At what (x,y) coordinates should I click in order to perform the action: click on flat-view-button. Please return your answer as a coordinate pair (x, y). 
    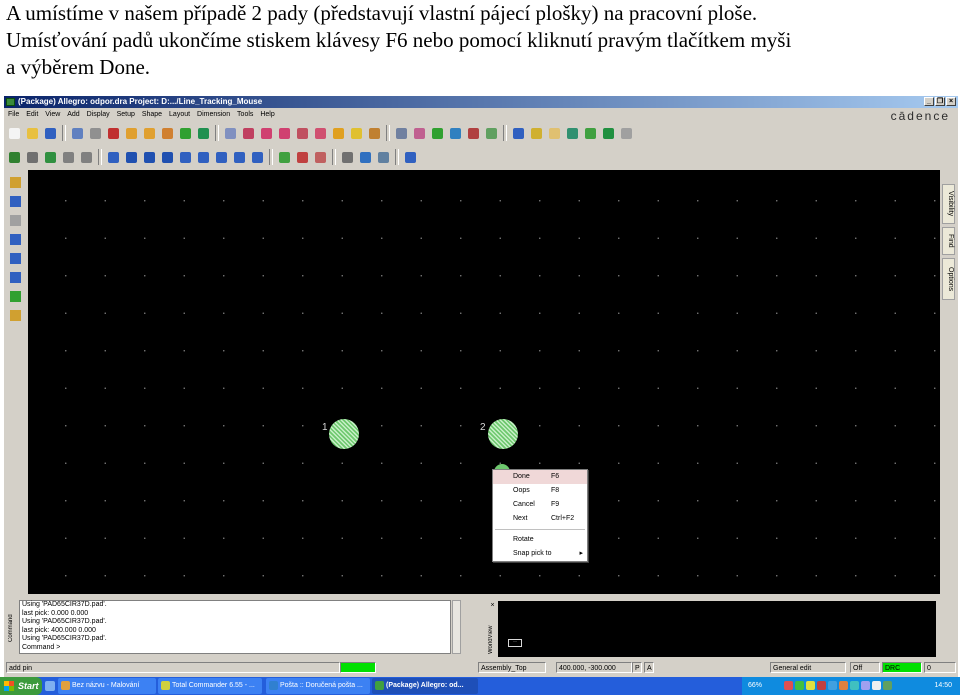
    Looking at the image, I should click on (374, 133).